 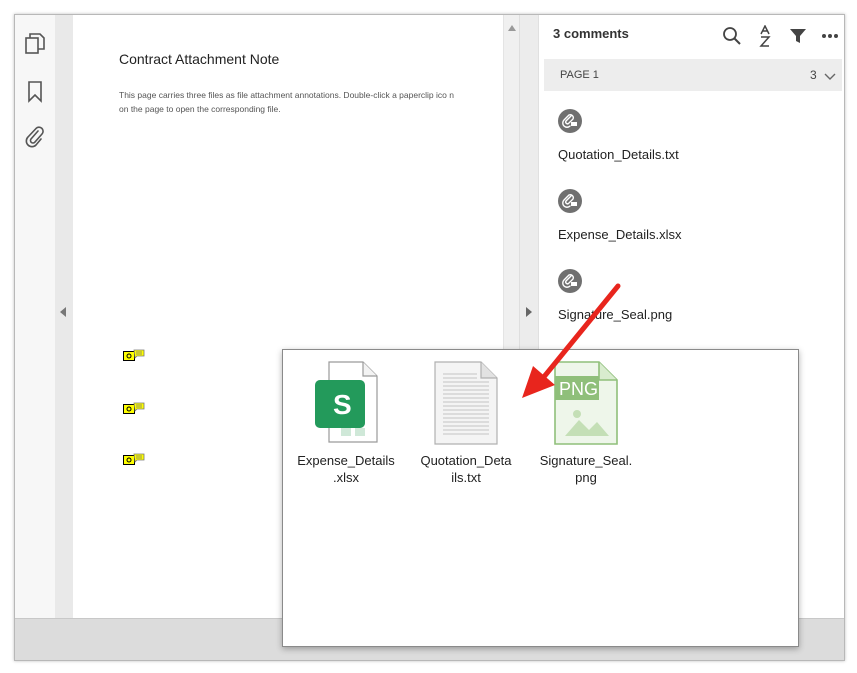 I want to click on file-item-png: PNG Signature_Seal. png, so click(x=586, y=425).